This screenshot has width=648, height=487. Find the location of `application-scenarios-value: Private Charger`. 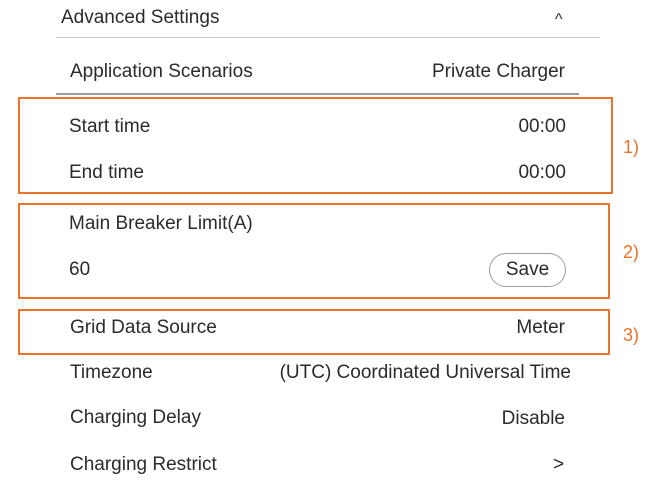

application-scenarios-value: Private Charger is located at coordinates (498, 71).